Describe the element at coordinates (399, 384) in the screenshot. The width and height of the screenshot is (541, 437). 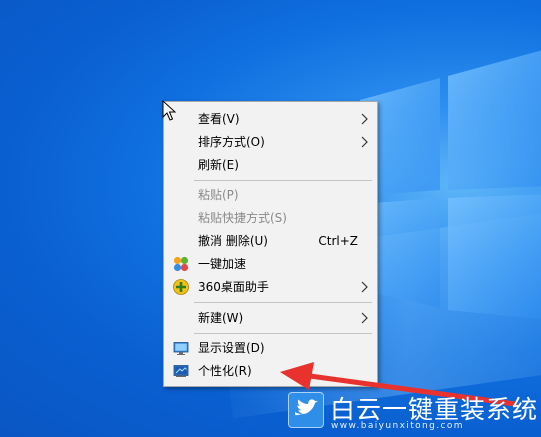
I see `annotation-arrow-icon` at that location.